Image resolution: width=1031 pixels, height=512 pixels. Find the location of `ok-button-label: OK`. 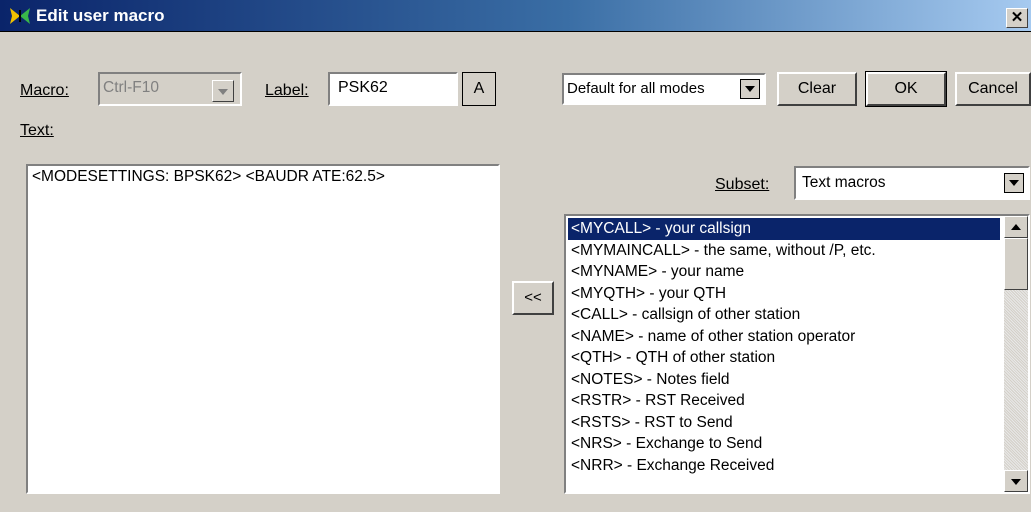

ok-button-label: OK is located at coordinates (906, 88).